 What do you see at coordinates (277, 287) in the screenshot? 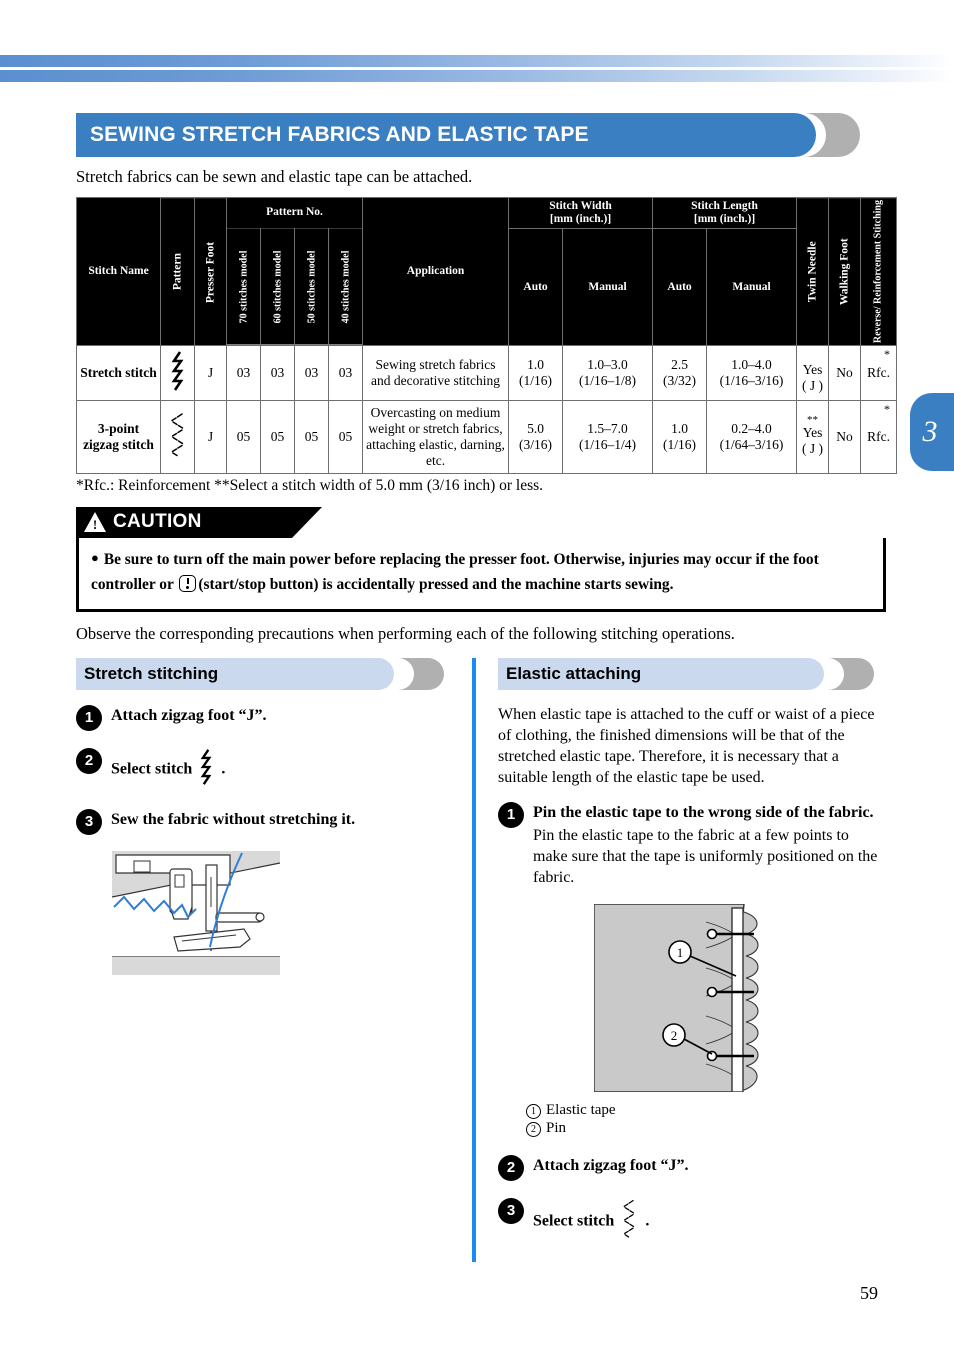
I see `th-model-60: 60 stitches model` at bounding box center [277, 287].